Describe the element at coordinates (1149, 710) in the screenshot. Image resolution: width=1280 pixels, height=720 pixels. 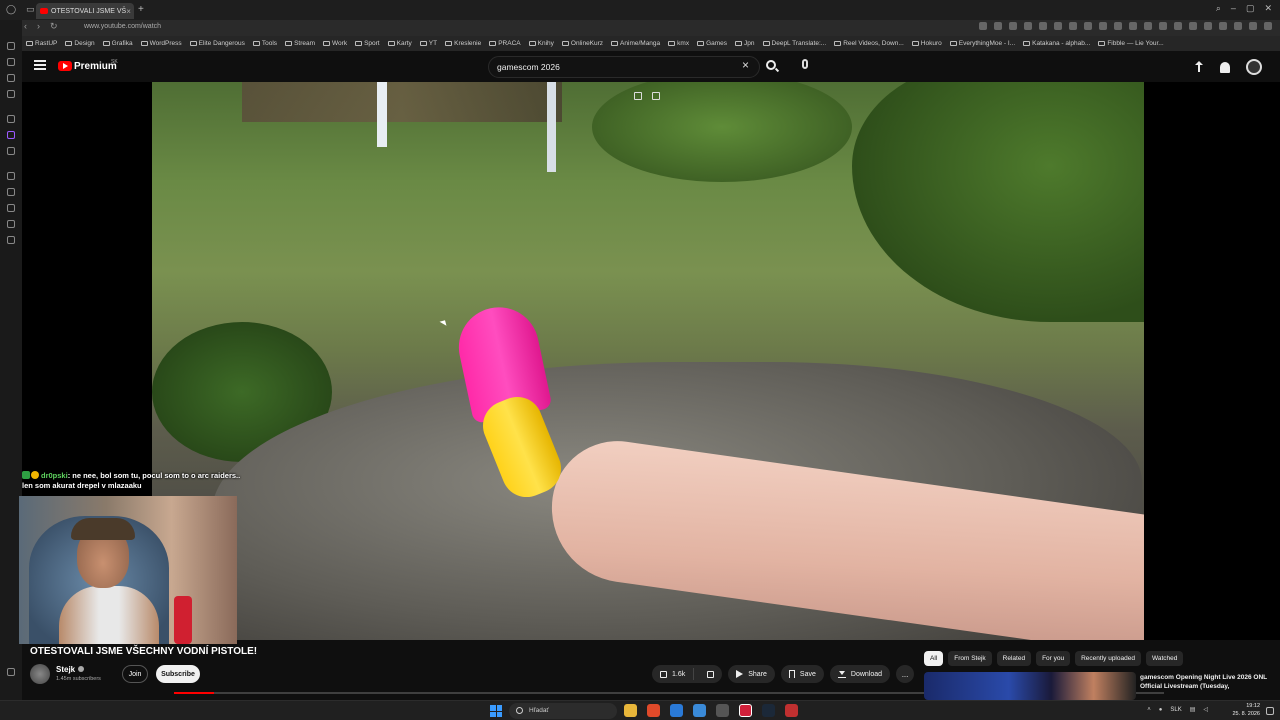
I see `tray-chevron-icon: ˄` at that location.